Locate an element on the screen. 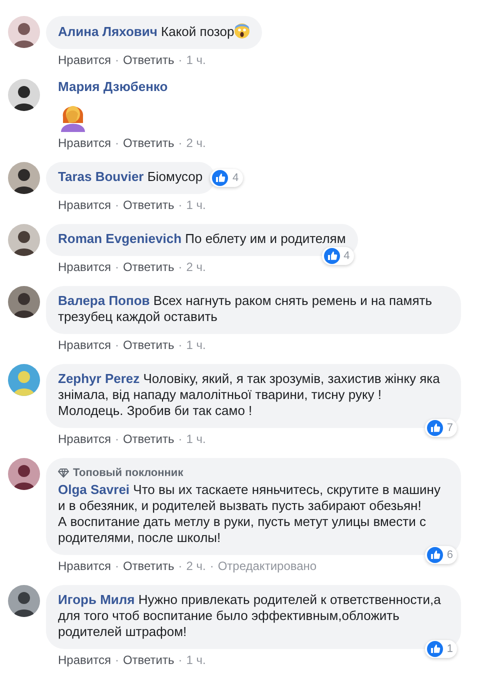  diamond-icon is located at coordinates (63, 473).